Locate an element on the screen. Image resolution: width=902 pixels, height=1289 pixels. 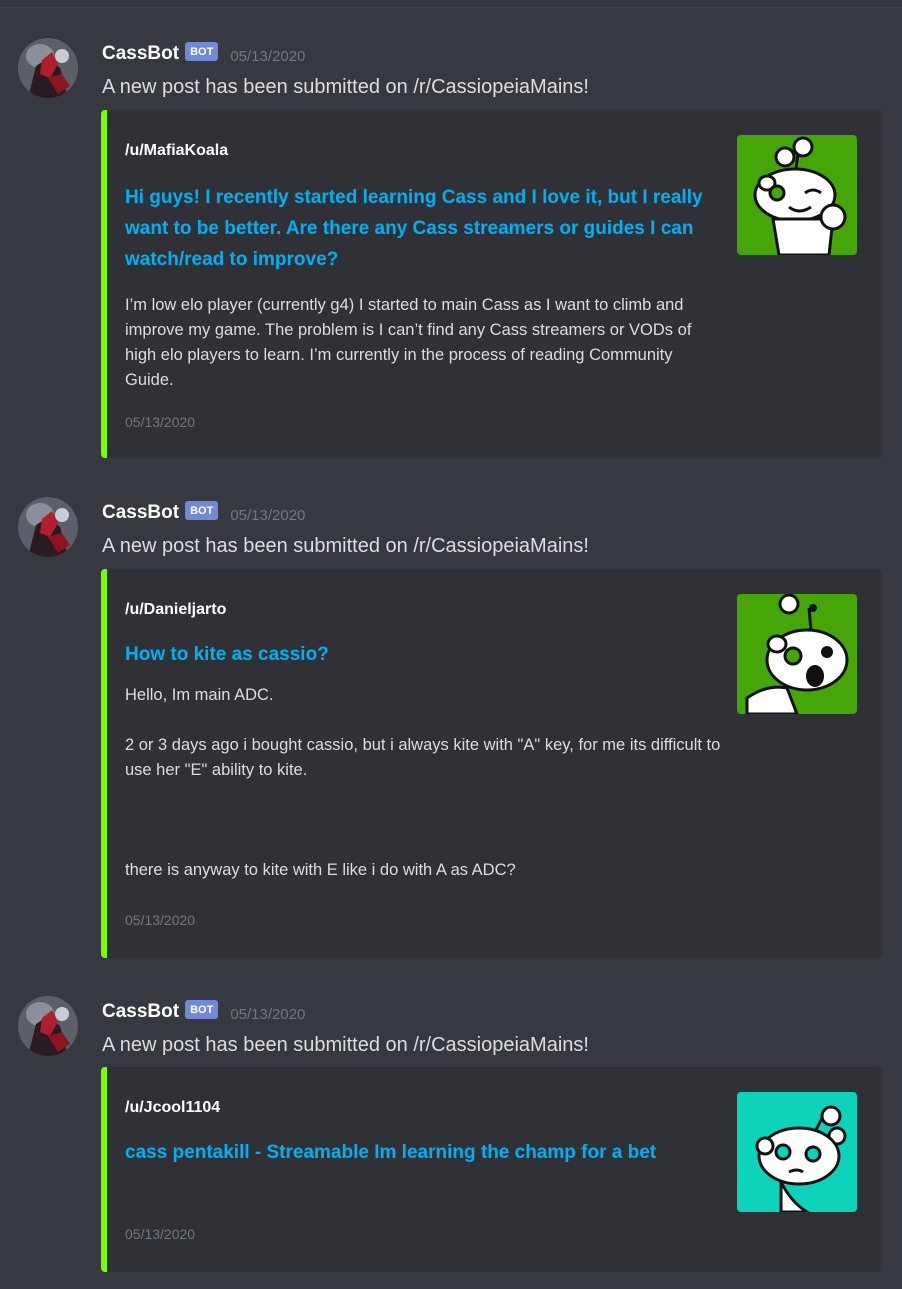
embed-author: /u/Danieljarto is located at coordinates (175, 610).